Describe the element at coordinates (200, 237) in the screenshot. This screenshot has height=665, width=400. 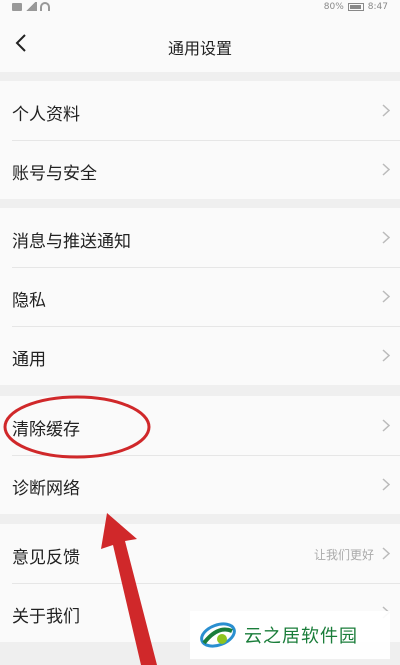
I see `row-notifications: 消息与推送通知` at that location.